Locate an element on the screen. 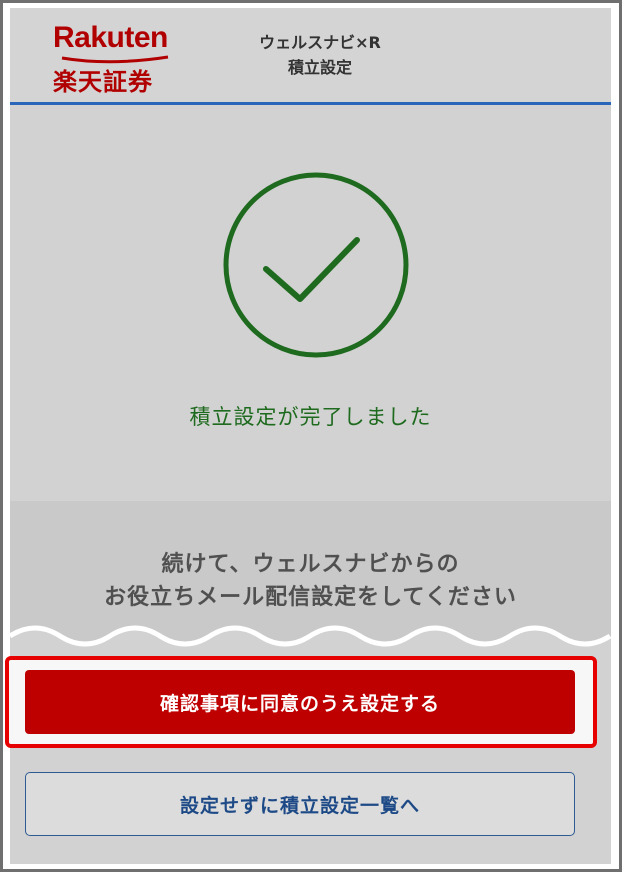 The width and height of the screenshot is (622, 872). promo-line2: お役立ちメール配信設定をしてください is located at coordinates (310, 597).